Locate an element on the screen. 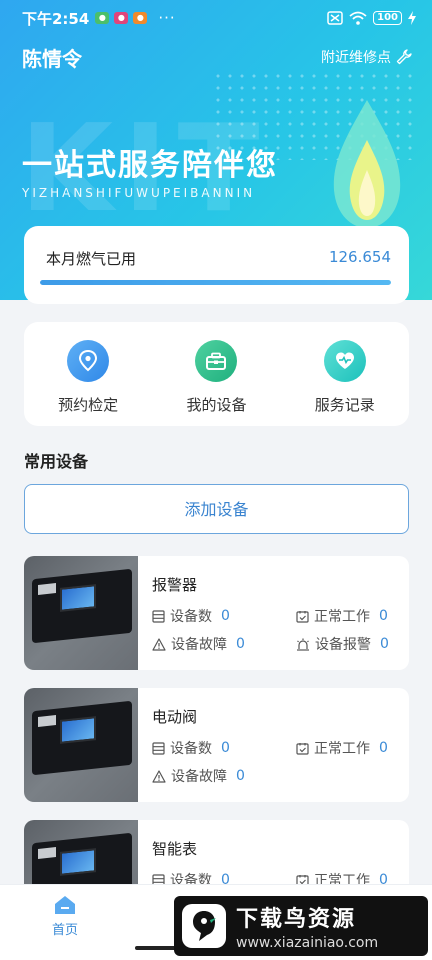 The image size is (432, 960). toolbox-icon is located at coordinates (216, 361).